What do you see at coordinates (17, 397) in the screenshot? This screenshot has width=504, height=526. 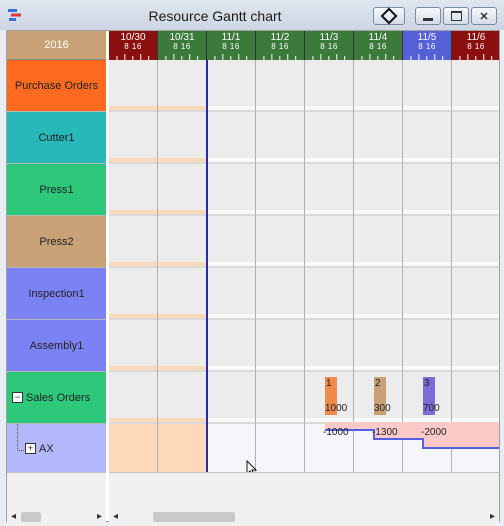 I see `collapse-icon: −` at bounding box center [17, 397].